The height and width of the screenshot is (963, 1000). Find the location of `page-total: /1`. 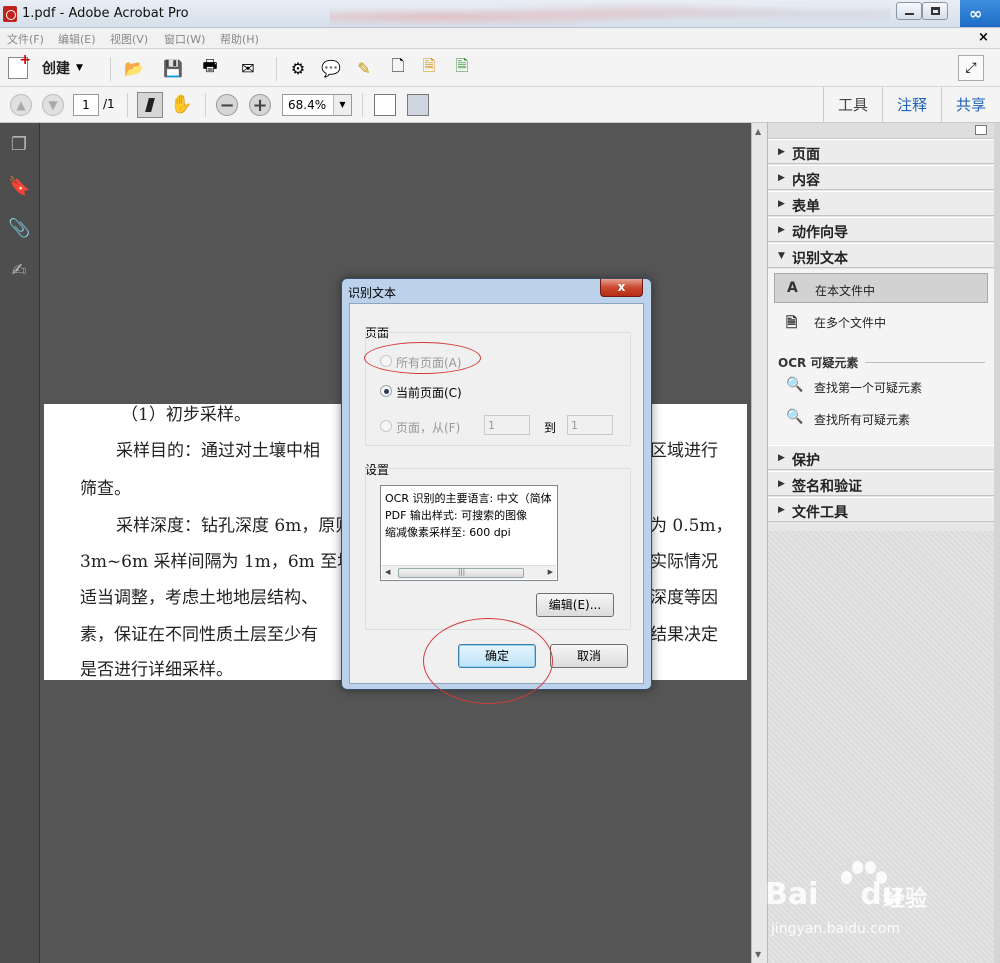

page-total: /1 is located at coordinates (109, 104).